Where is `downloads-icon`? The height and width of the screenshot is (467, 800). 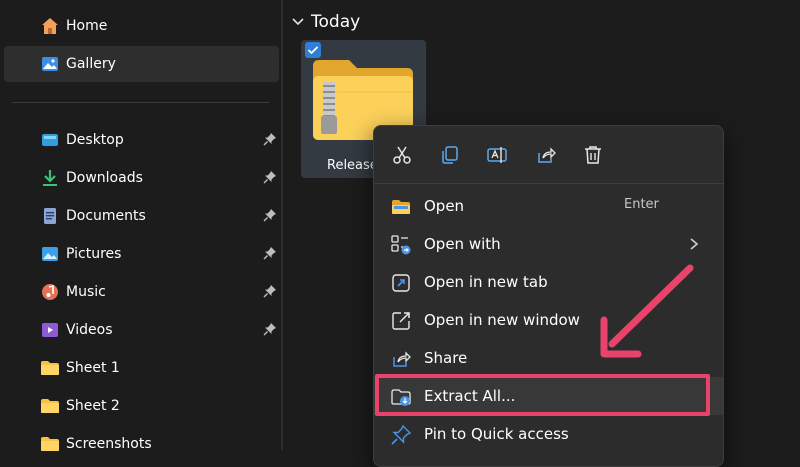
downloads-icon is located at coordinates (50, 178).